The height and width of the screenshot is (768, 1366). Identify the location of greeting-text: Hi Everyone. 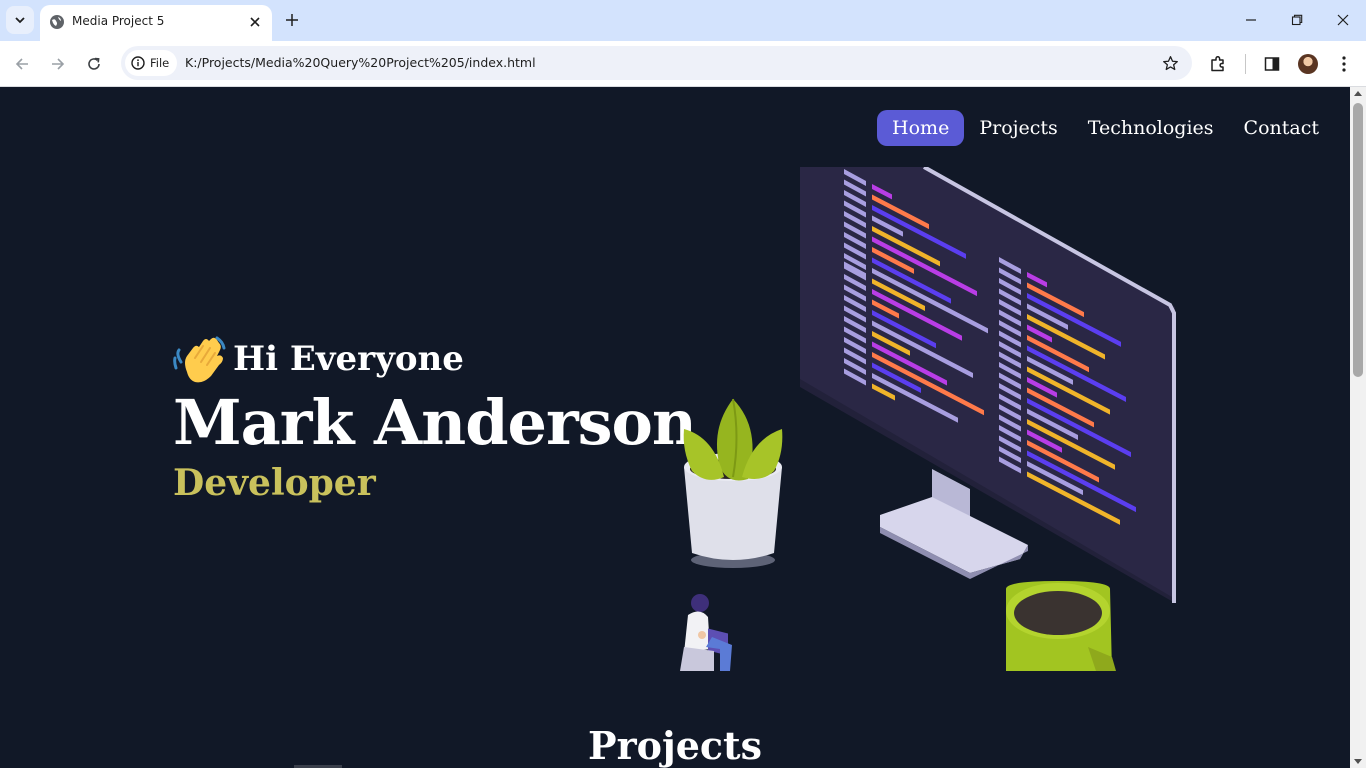
(348, 359).